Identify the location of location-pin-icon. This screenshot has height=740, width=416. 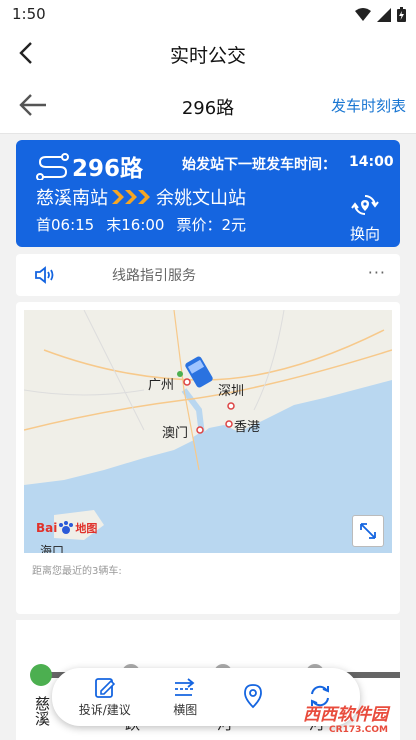
(252, 696).